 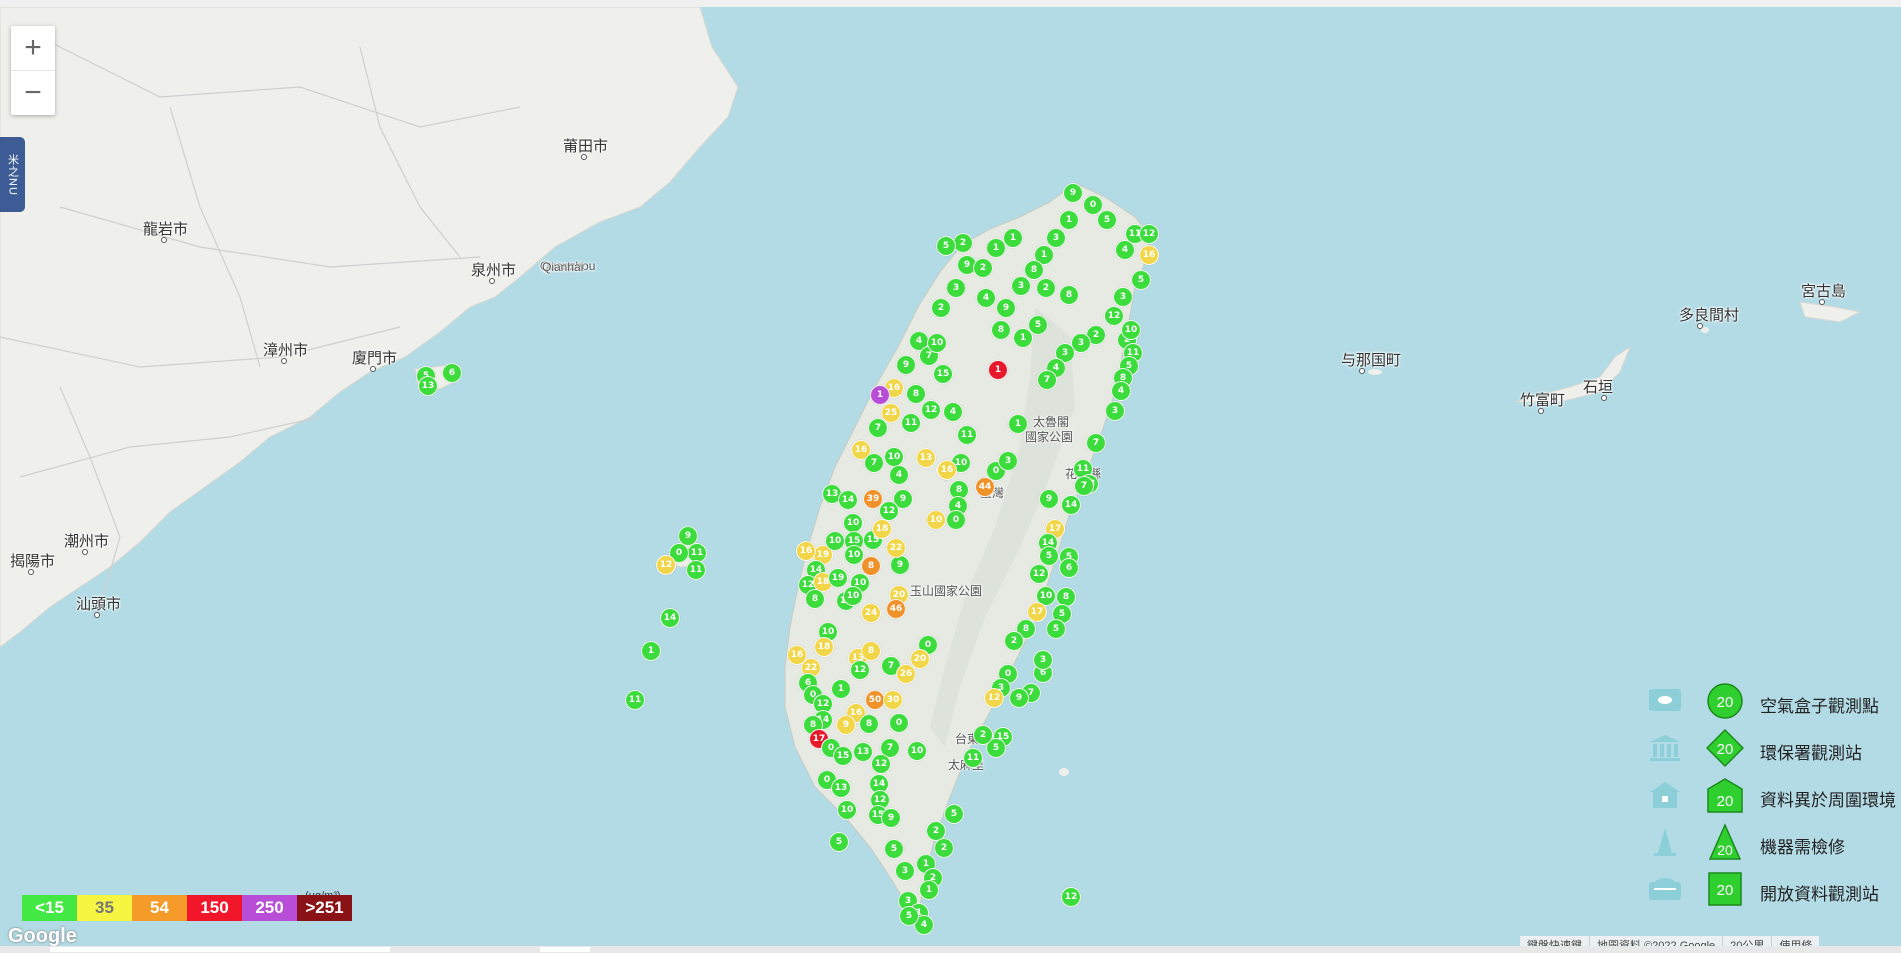 What do you see at coordinates (220, 949) in the screenshot?
I see `scrollbar-thumb` at bounding box center [220, 949].